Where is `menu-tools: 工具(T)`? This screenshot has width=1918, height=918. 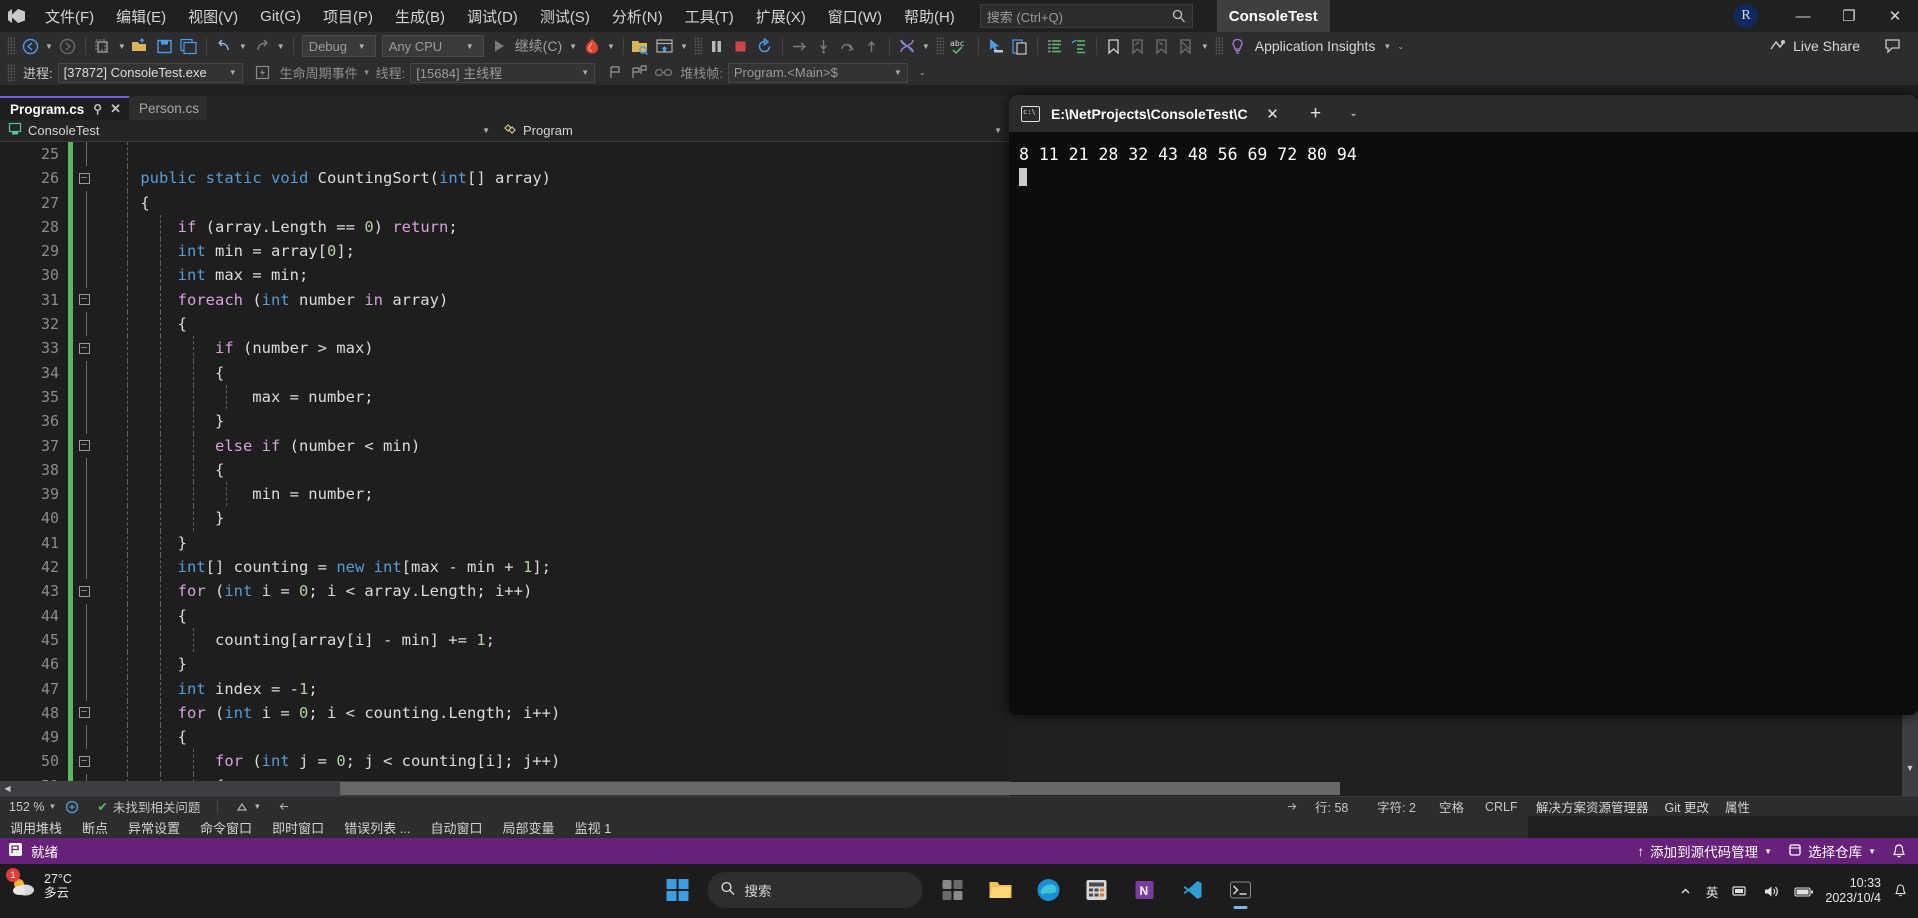
menu-tools: 工具(T) is located at coordinates (709, 16).